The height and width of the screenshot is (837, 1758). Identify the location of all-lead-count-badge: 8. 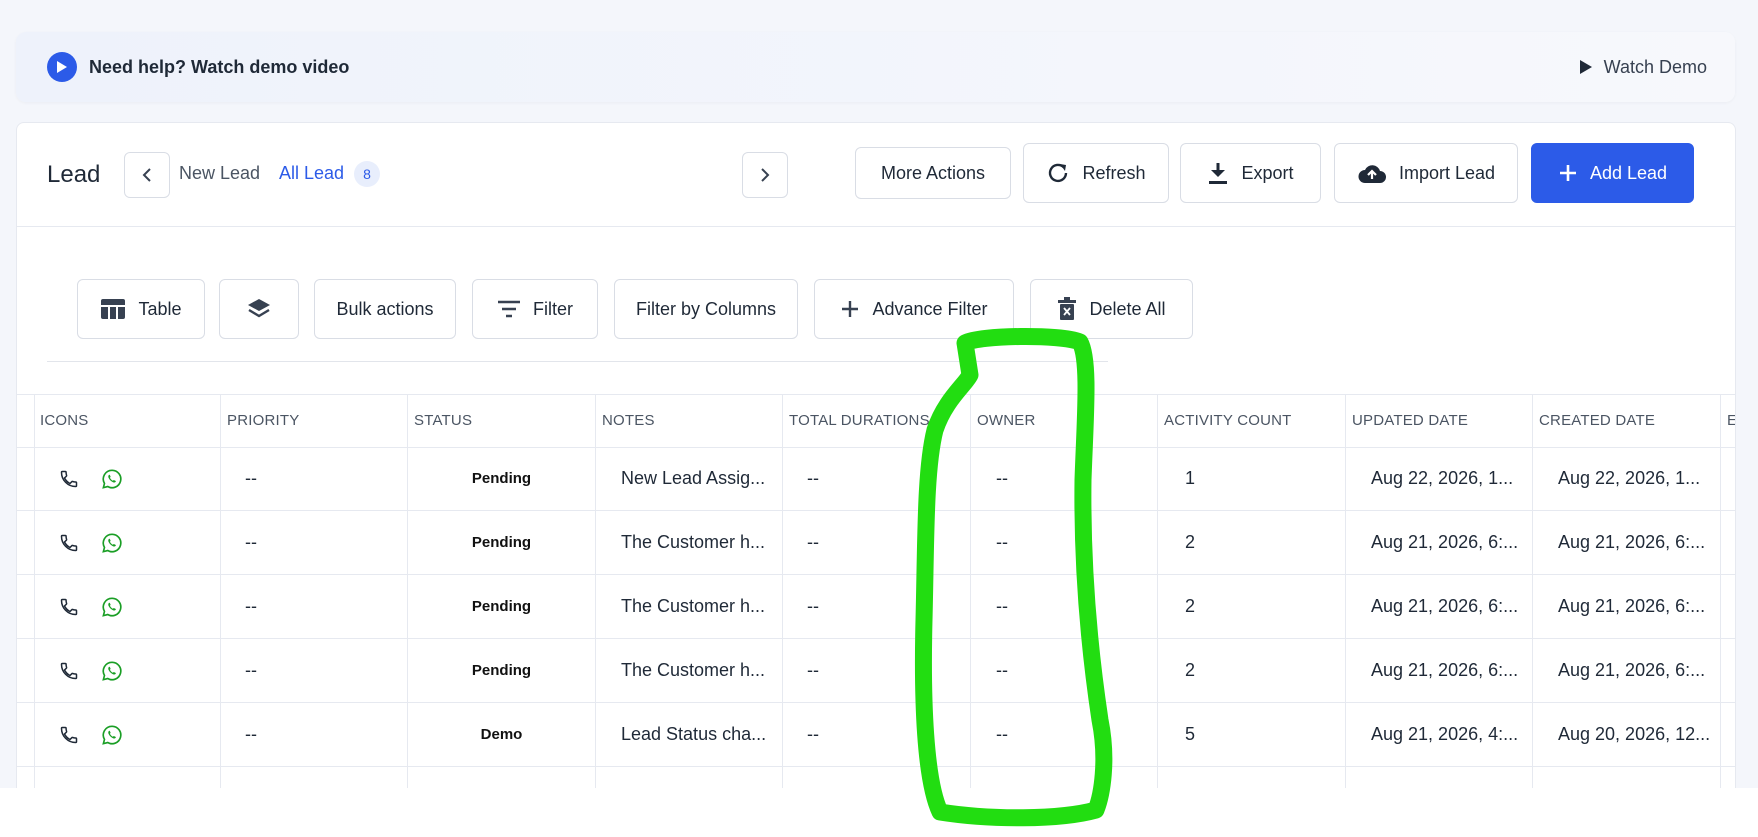
(367, 174).